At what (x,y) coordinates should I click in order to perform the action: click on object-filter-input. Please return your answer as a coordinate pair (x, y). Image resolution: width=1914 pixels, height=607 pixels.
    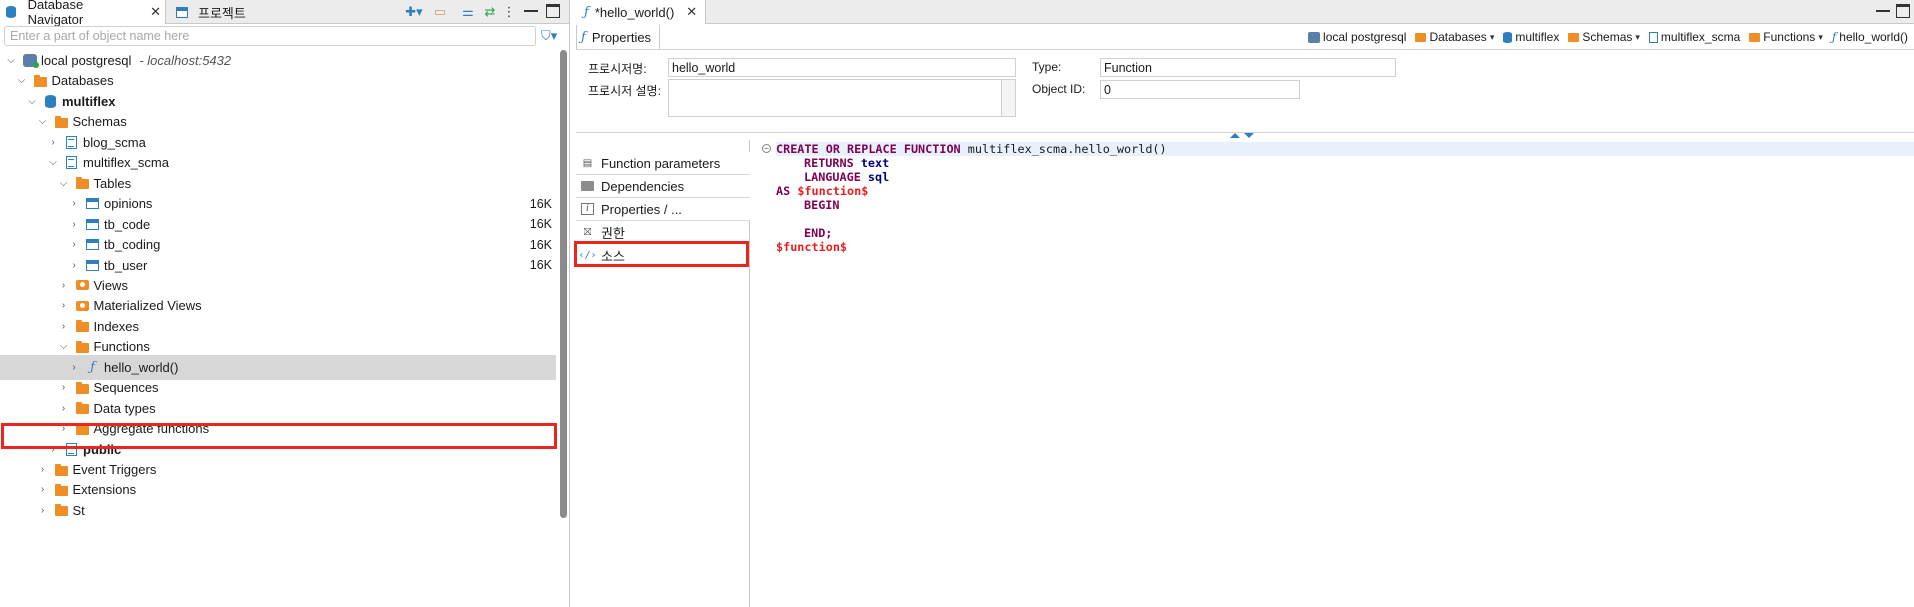
    Looking at the image, I should click on (270, 36).